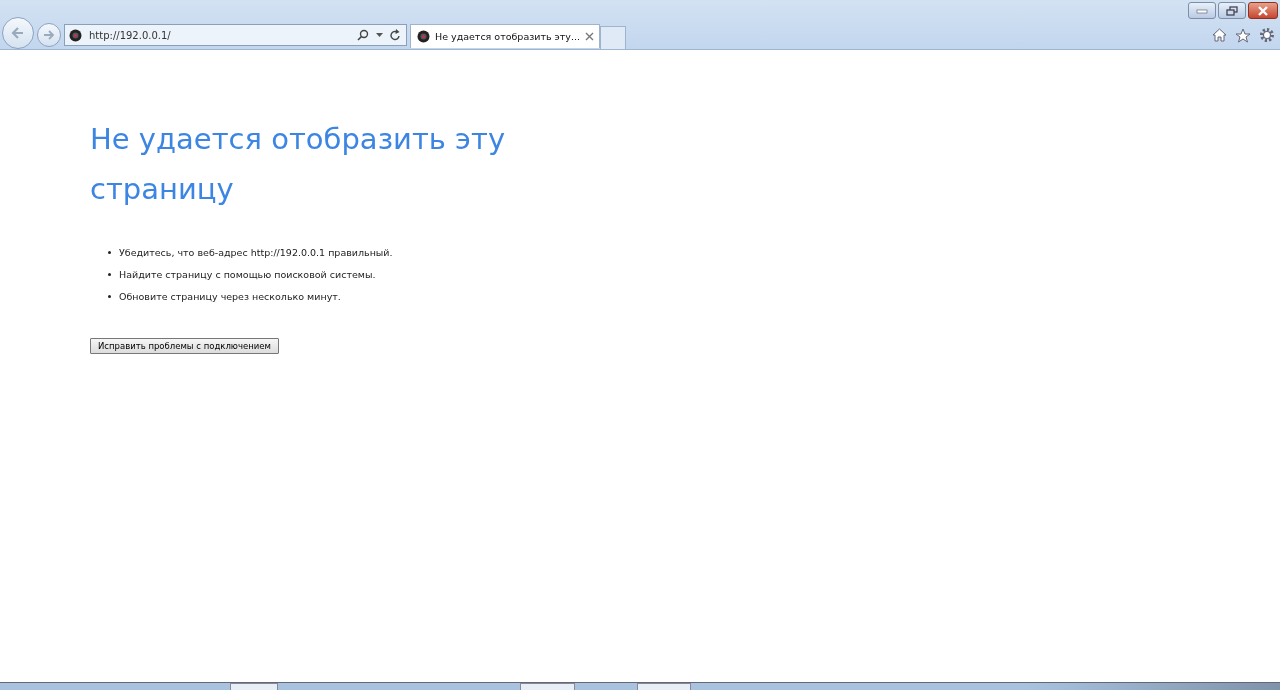 This screenshot has width=1280, height=690. What do you see at coordinates (230, 296) in the screenshot?
I see `suggestion-text: Обновите страницу через несколько минут.` at bounding box center [230, 296].